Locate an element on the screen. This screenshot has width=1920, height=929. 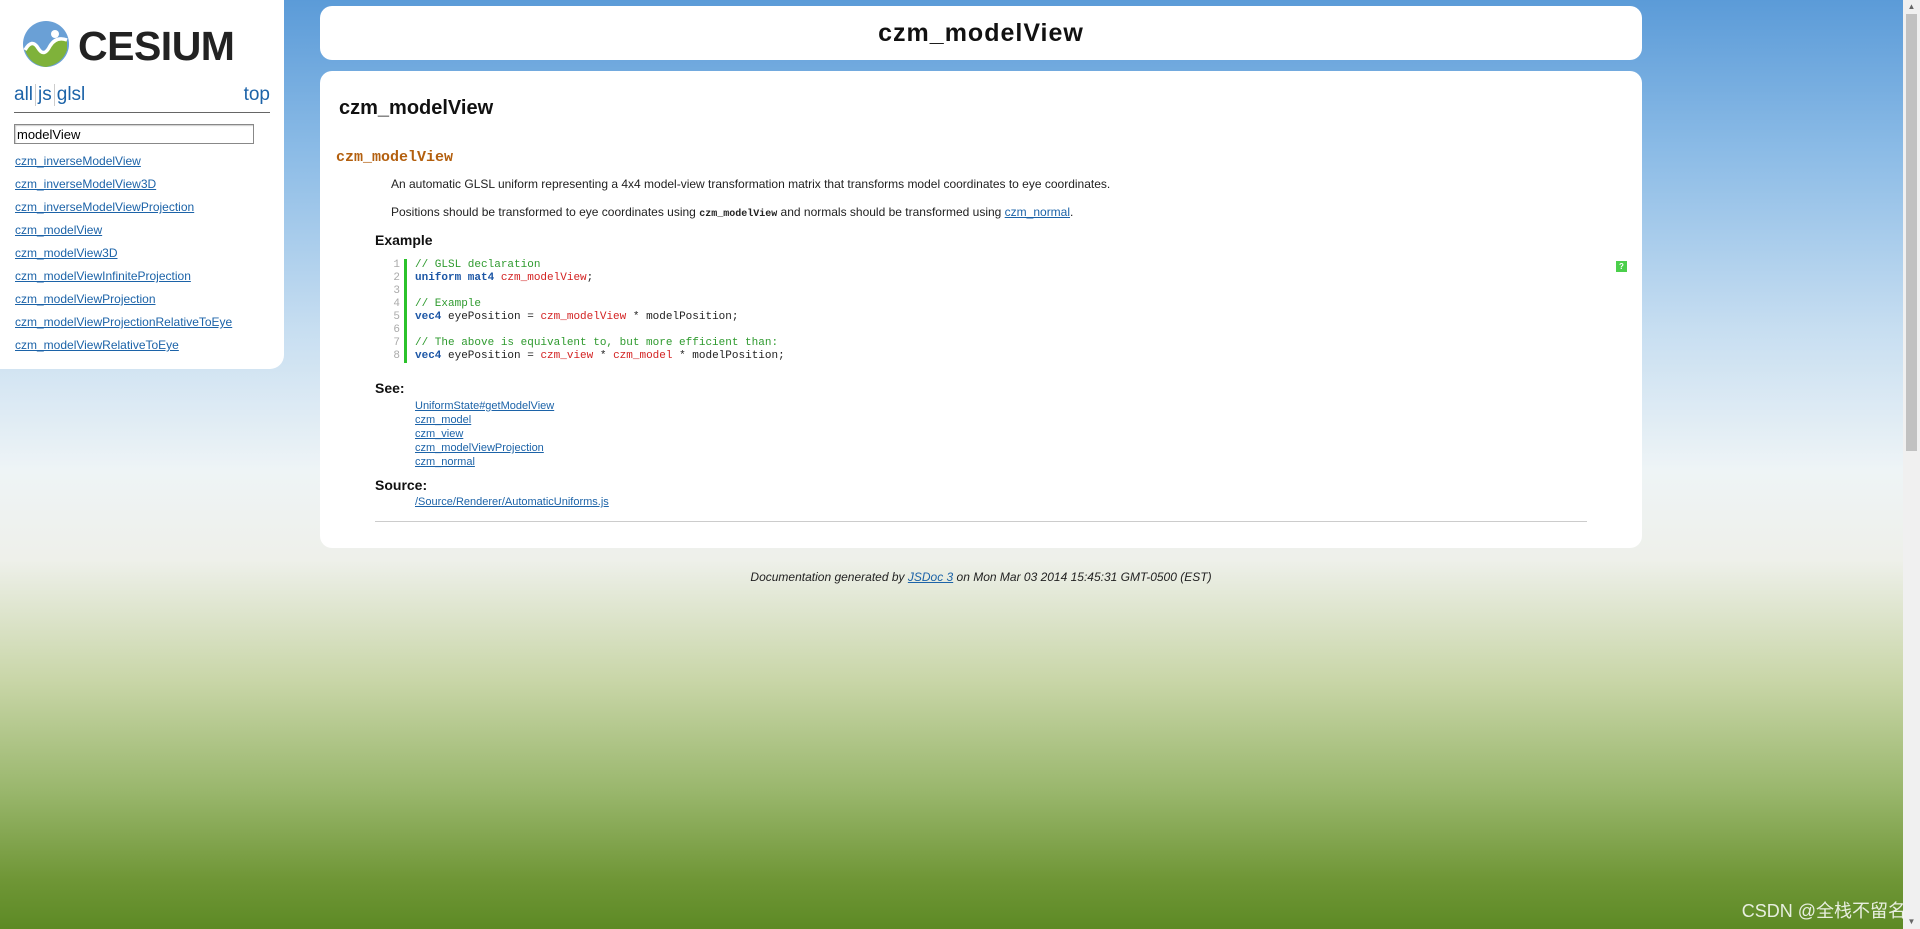
watermark: CSDN @全栈不留名 is located at coordinates (1823, 911).